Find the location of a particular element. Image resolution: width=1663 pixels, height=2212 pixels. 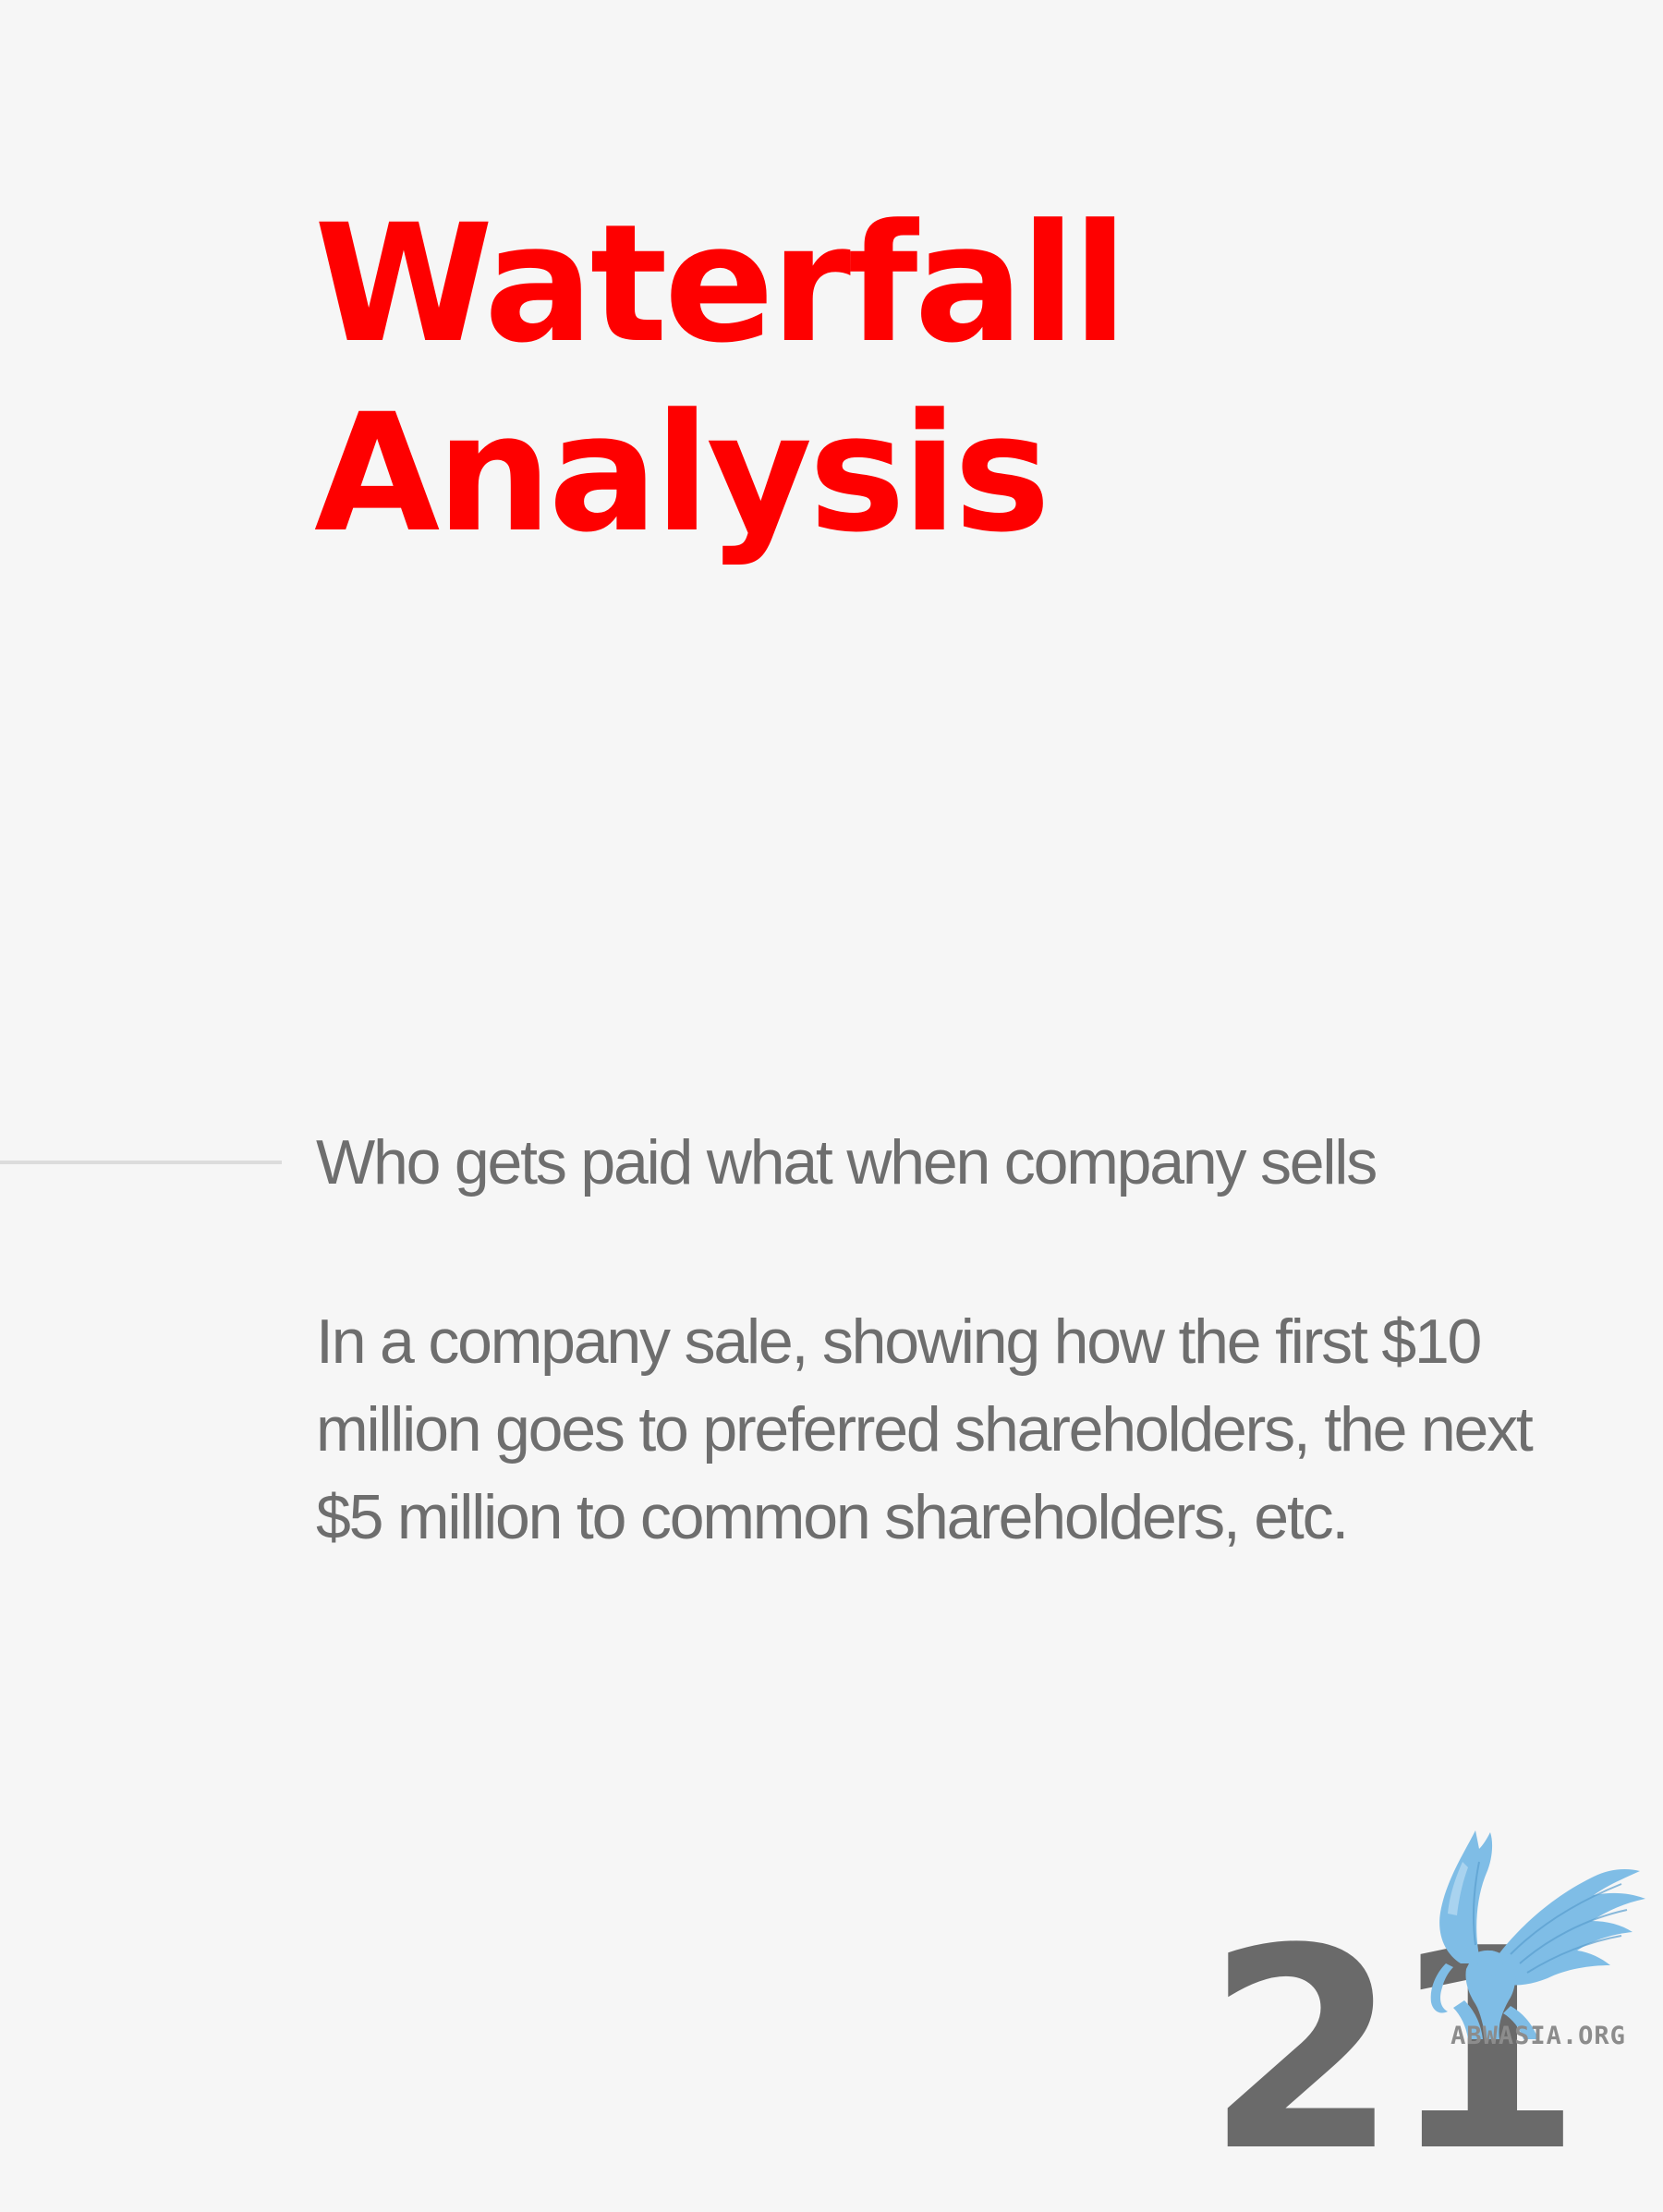

title-line-1: Waterfall is located at coordinates (721, 284).